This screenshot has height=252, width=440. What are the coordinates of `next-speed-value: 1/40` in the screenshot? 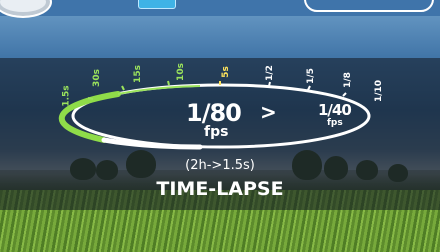 It's located at (335, 110).